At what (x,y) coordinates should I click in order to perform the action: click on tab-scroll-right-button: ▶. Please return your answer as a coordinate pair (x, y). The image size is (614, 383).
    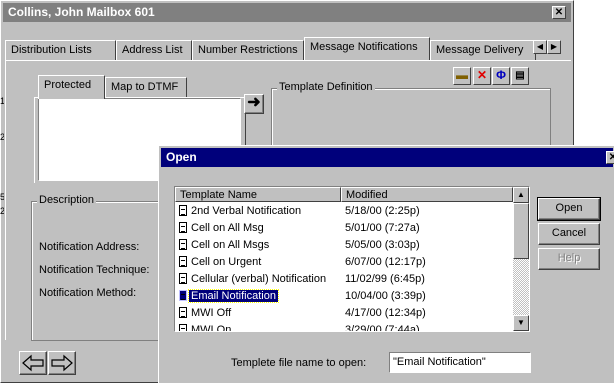
    Looking at the image, I should click on (554, 47).